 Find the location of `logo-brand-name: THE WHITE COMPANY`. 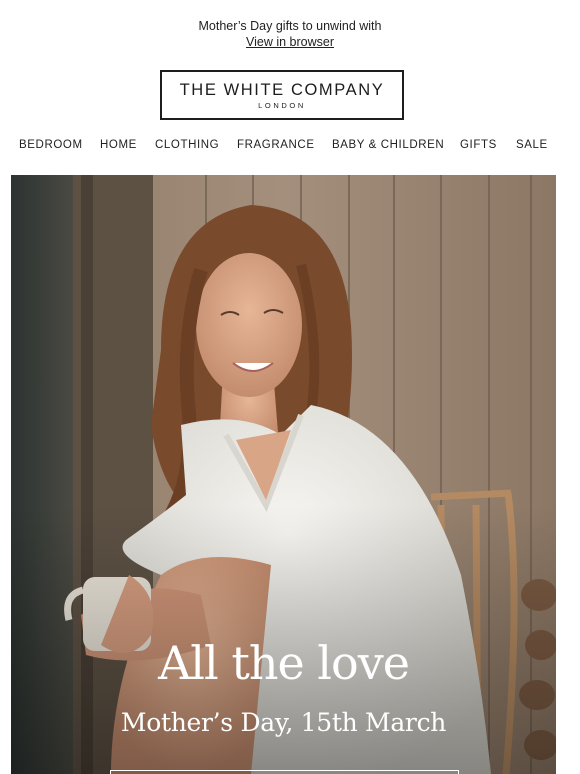

logo-brand-name: THE WHITE COMPANY is located at coordinates (282, 90).